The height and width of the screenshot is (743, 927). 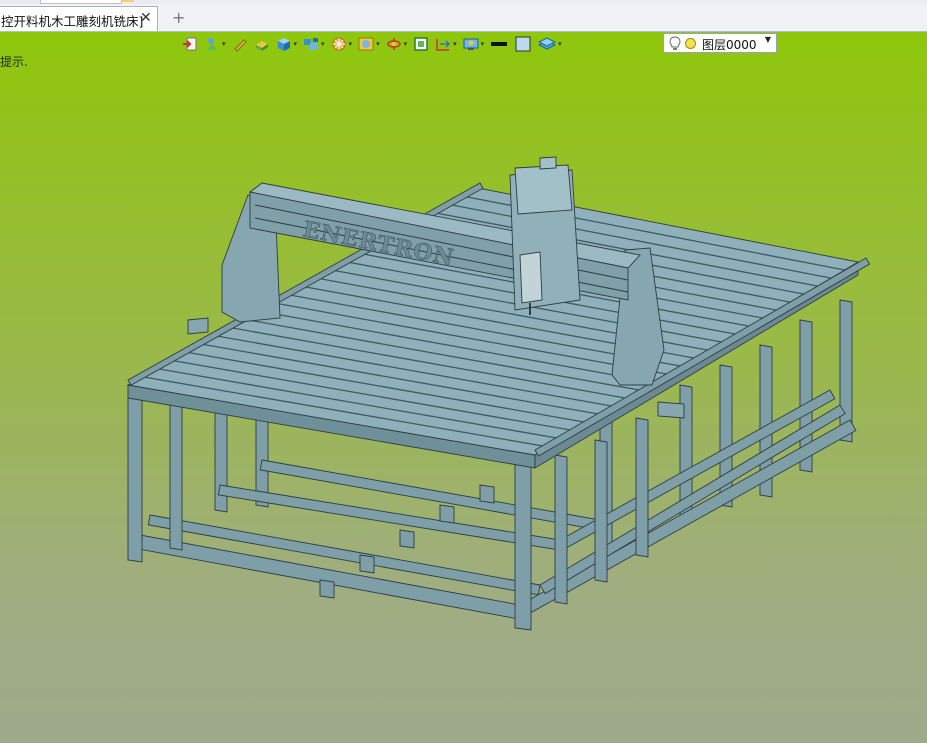 I want to click on y-motor-left, so click(x=198, y=326).